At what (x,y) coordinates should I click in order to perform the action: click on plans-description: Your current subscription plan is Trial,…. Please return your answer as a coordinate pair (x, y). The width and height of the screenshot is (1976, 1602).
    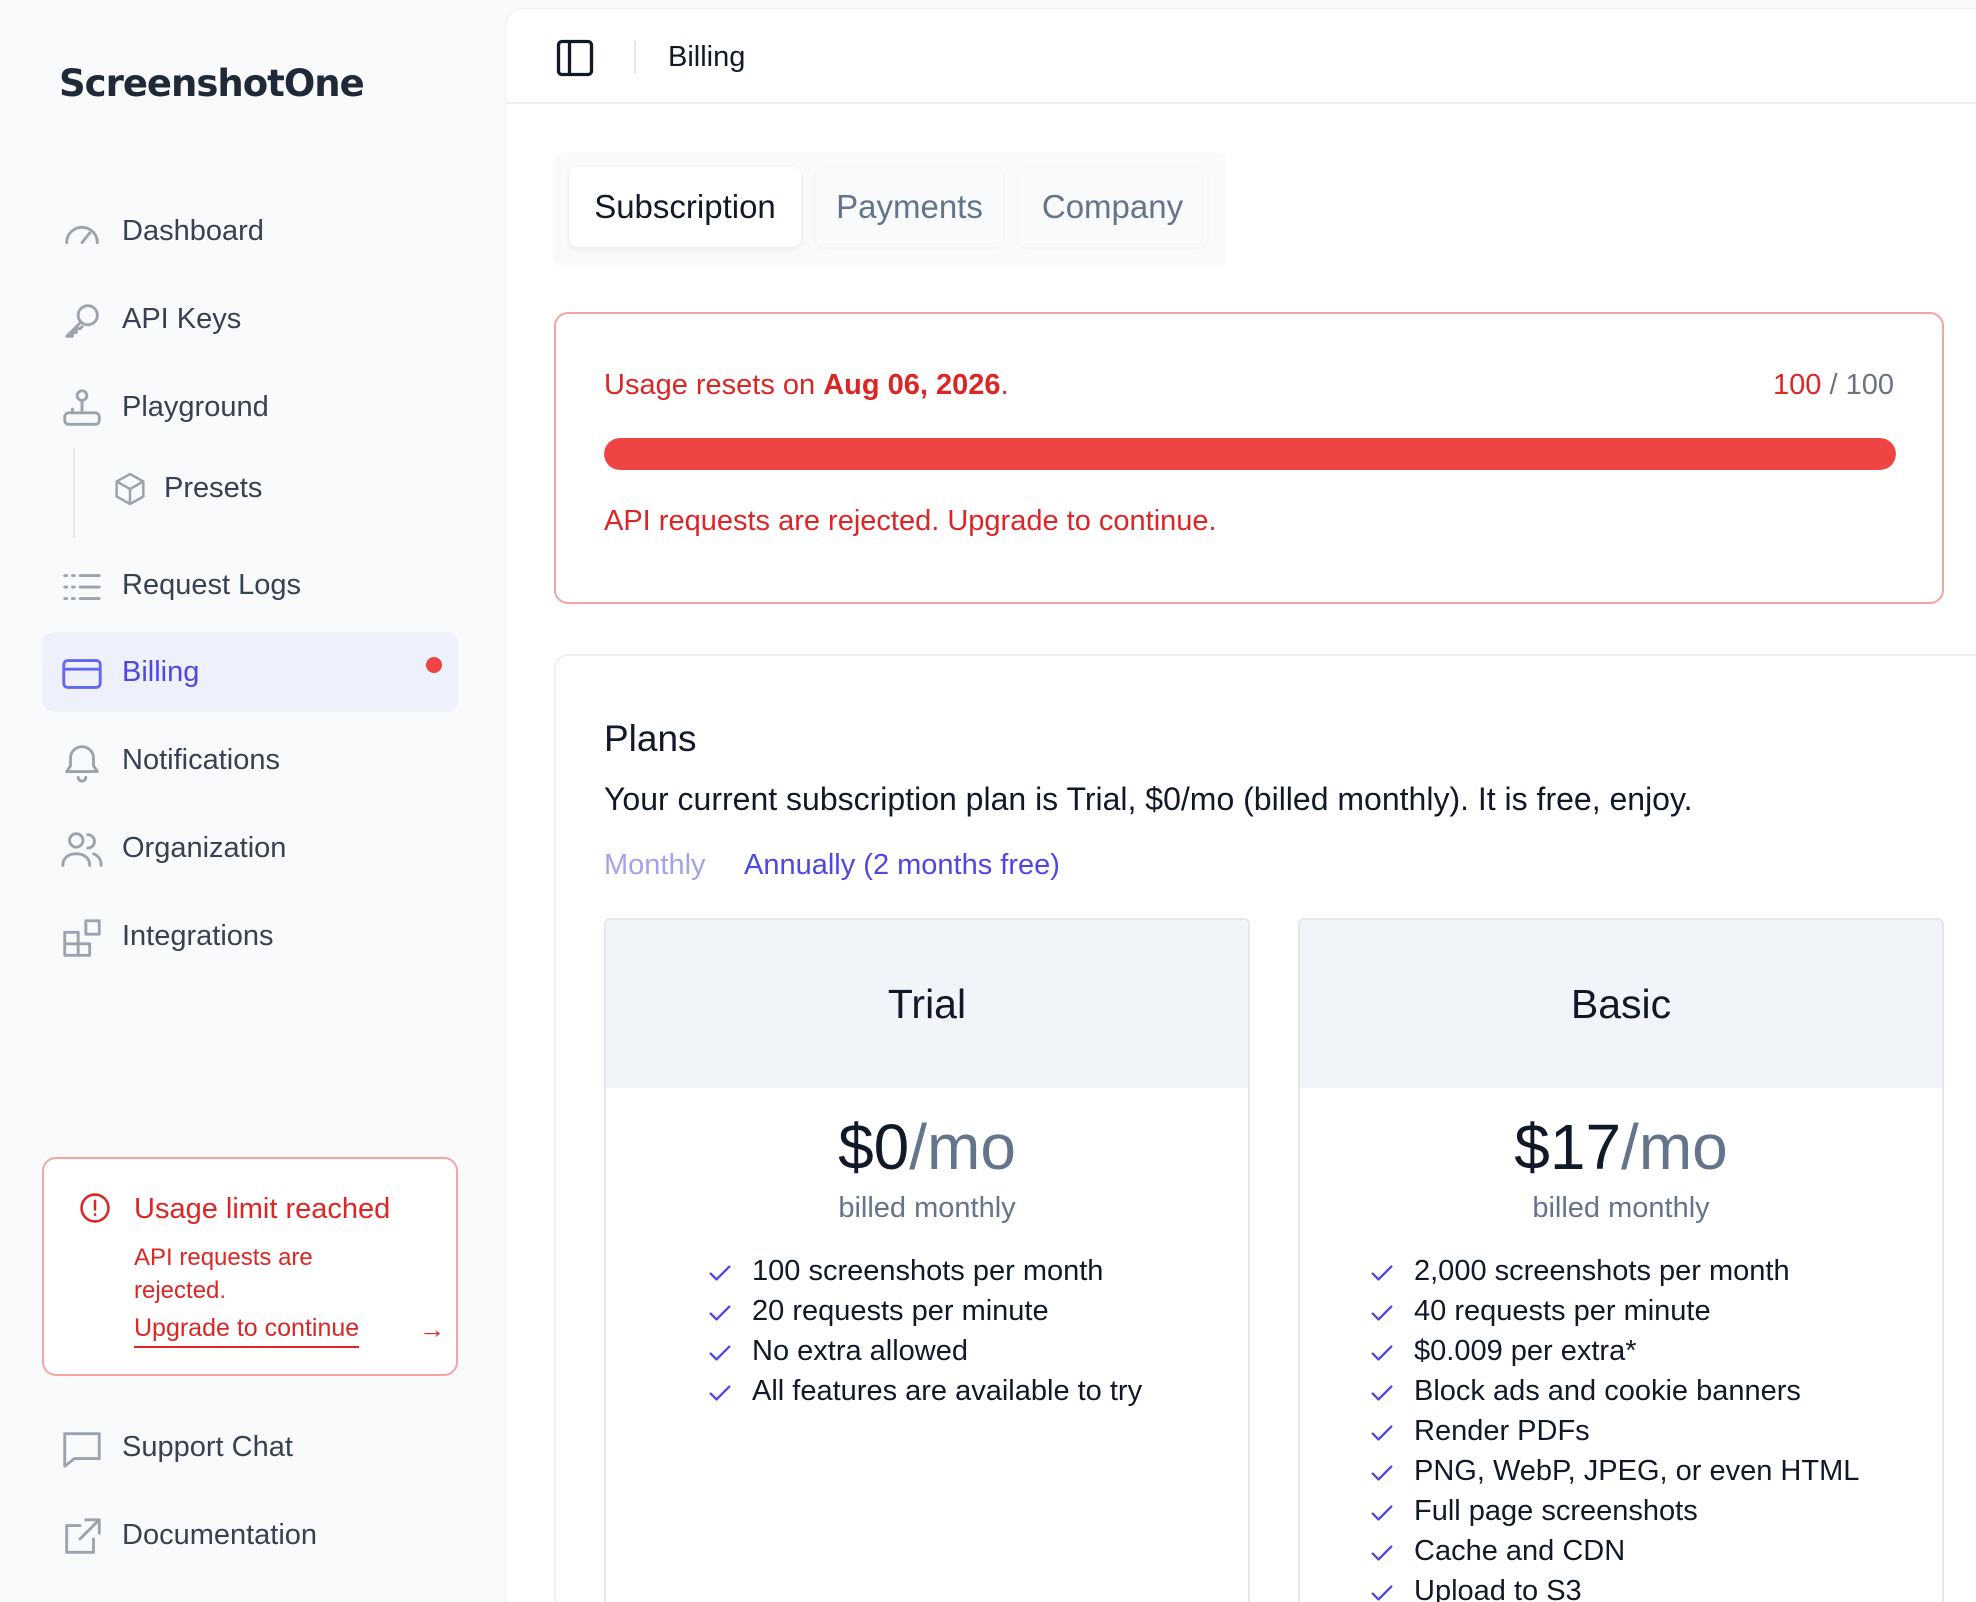
    Looking at the image, I should click on (1148, 799).